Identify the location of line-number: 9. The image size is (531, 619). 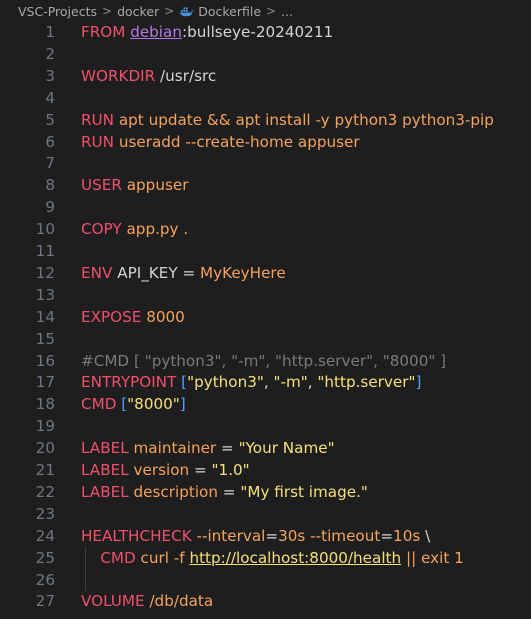
(50, 207).